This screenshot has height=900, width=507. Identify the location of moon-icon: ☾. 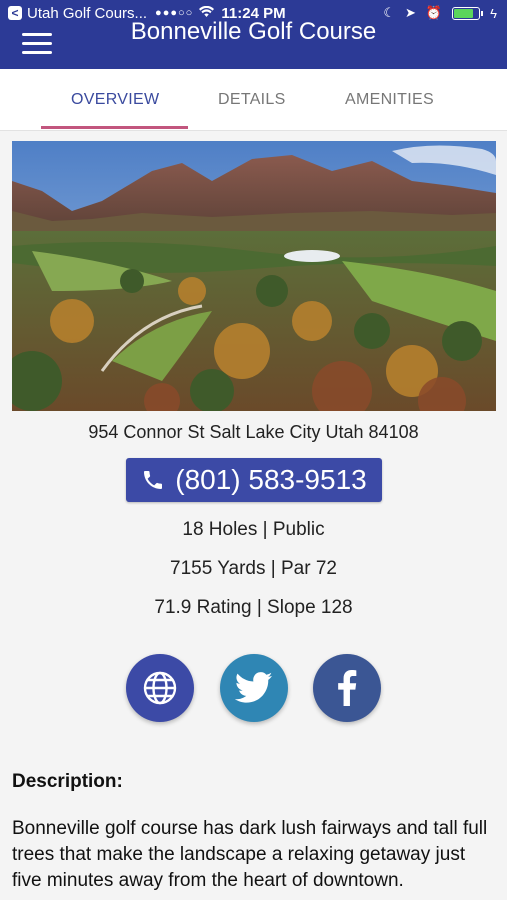
(389, 12).